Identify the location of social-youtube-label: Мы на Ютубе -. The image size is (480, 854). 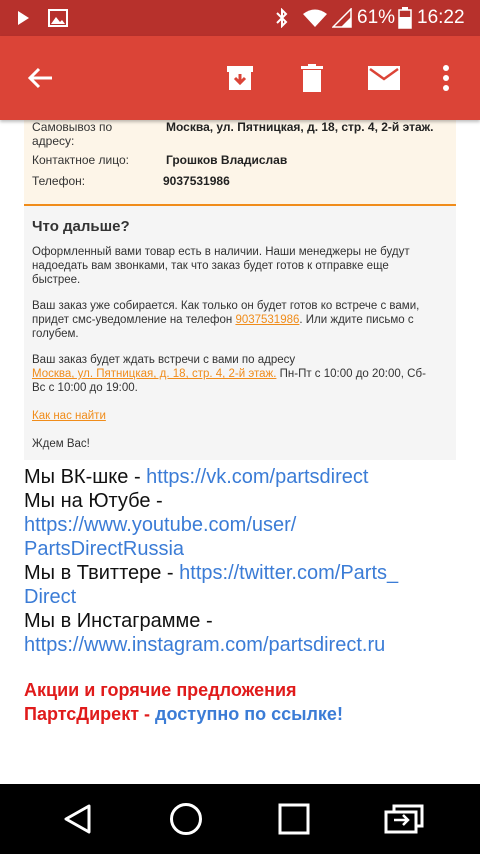
(93, 501).